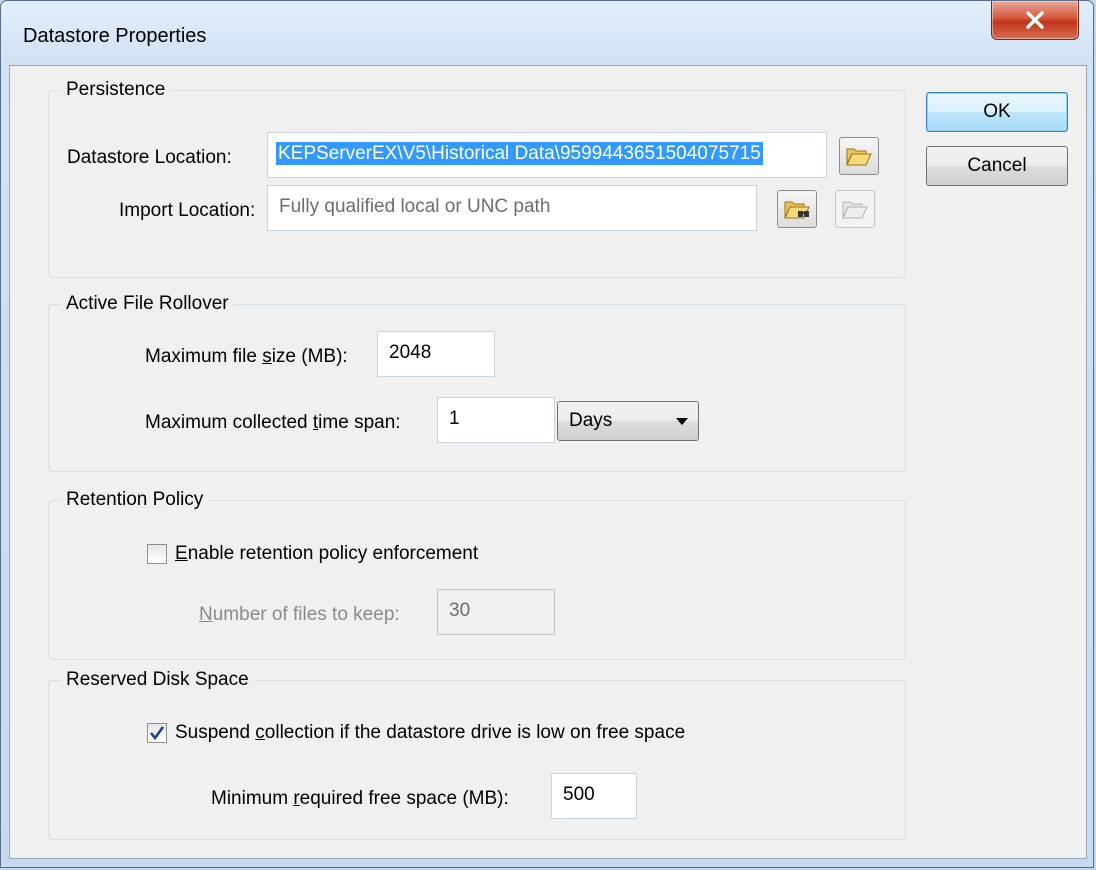 The height and width of the screenshot is (870, 1096). Describe the element at coordinates (436, 354) in the screenshot. I see `max-file-size-input: 2048` at that location.